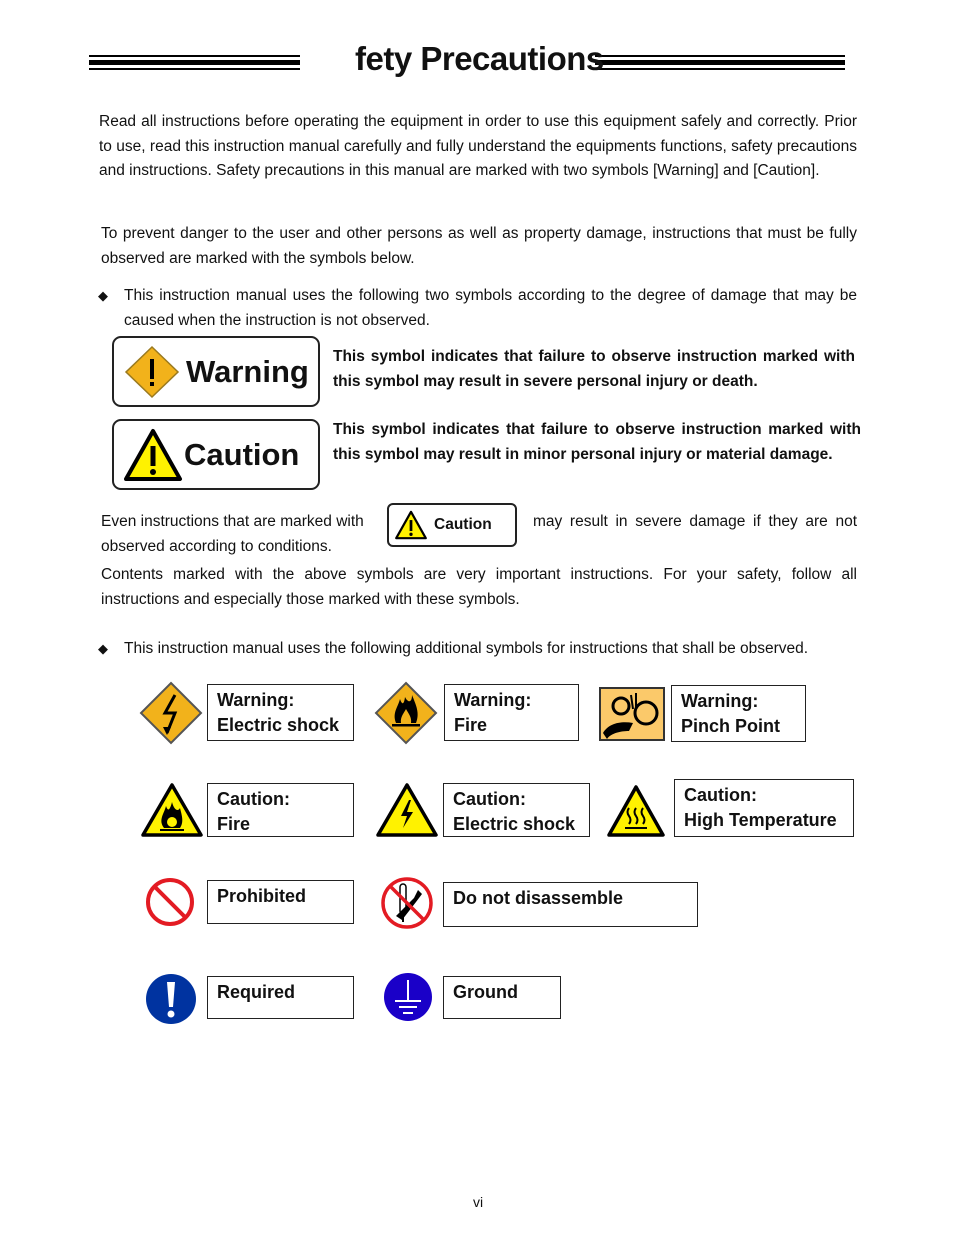 Image resolution: width=954 pixels, height=1235 pixels. Describe the element at coordinates (632, 714) in the screenshot. I see `warning-pinch-point-icon` at that location.